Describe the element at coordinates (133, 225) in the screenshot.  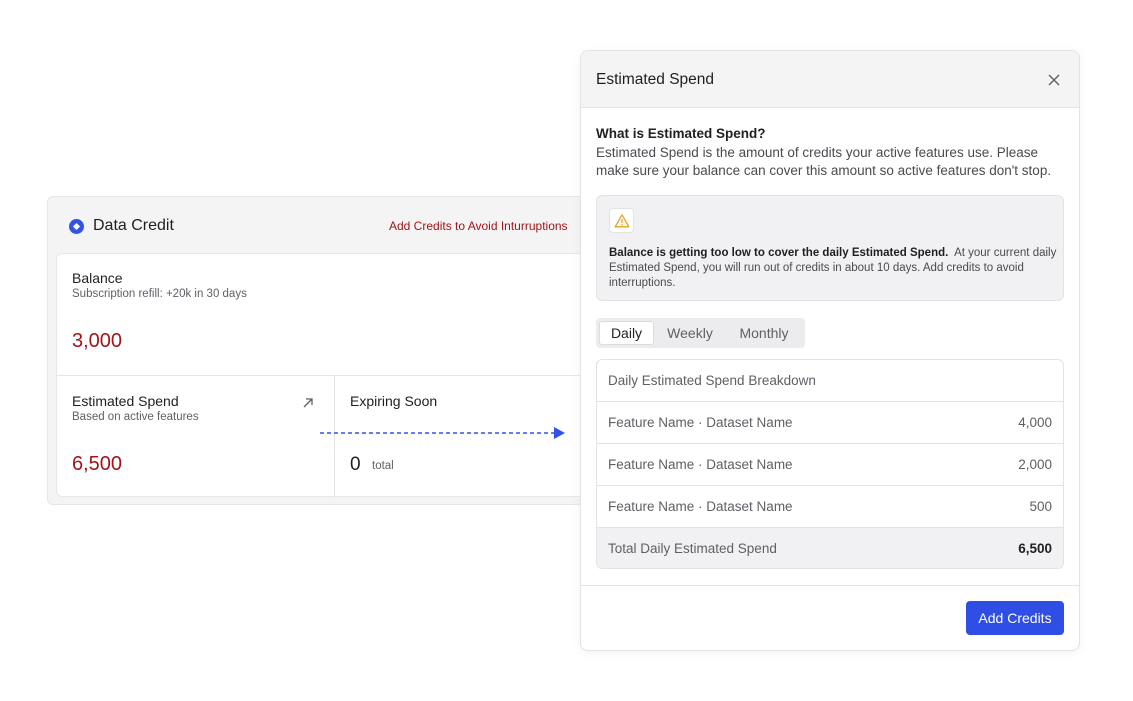
I see `card-title: Data Credit` at that location.